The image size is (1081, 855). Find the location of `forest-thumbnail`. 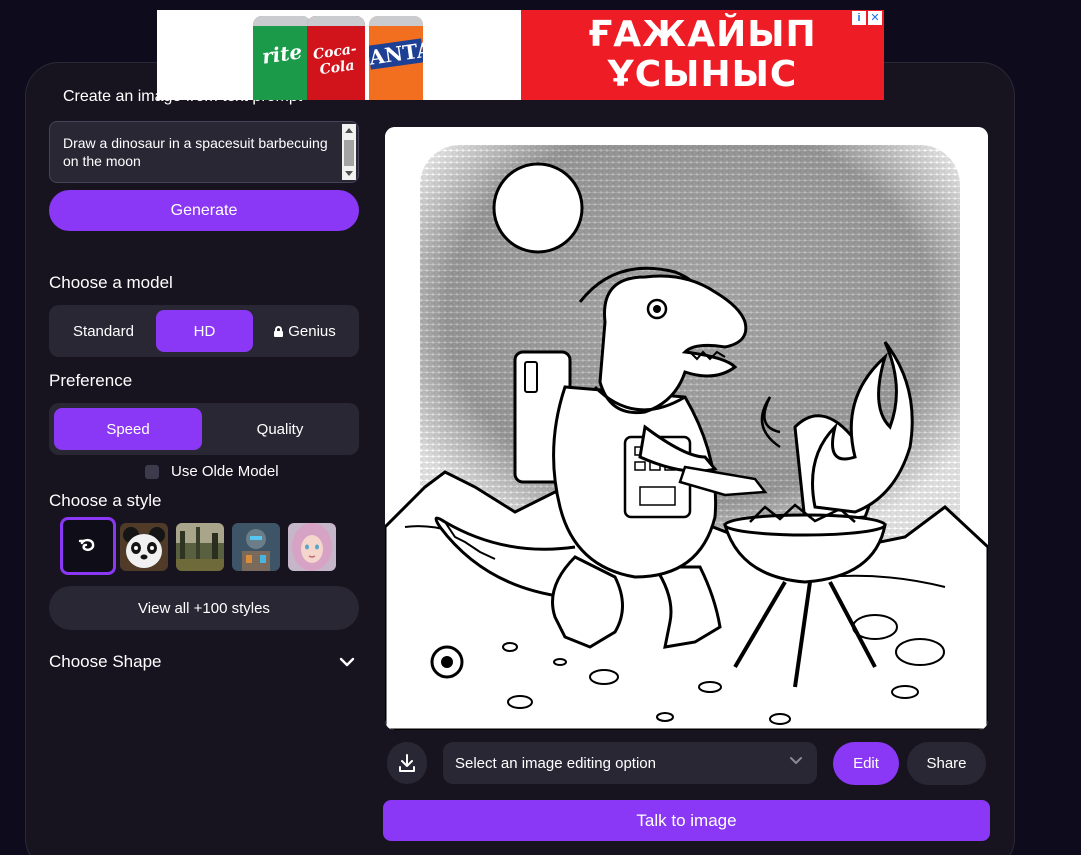

forest-thumbnail is located at coordinates (200, 547).